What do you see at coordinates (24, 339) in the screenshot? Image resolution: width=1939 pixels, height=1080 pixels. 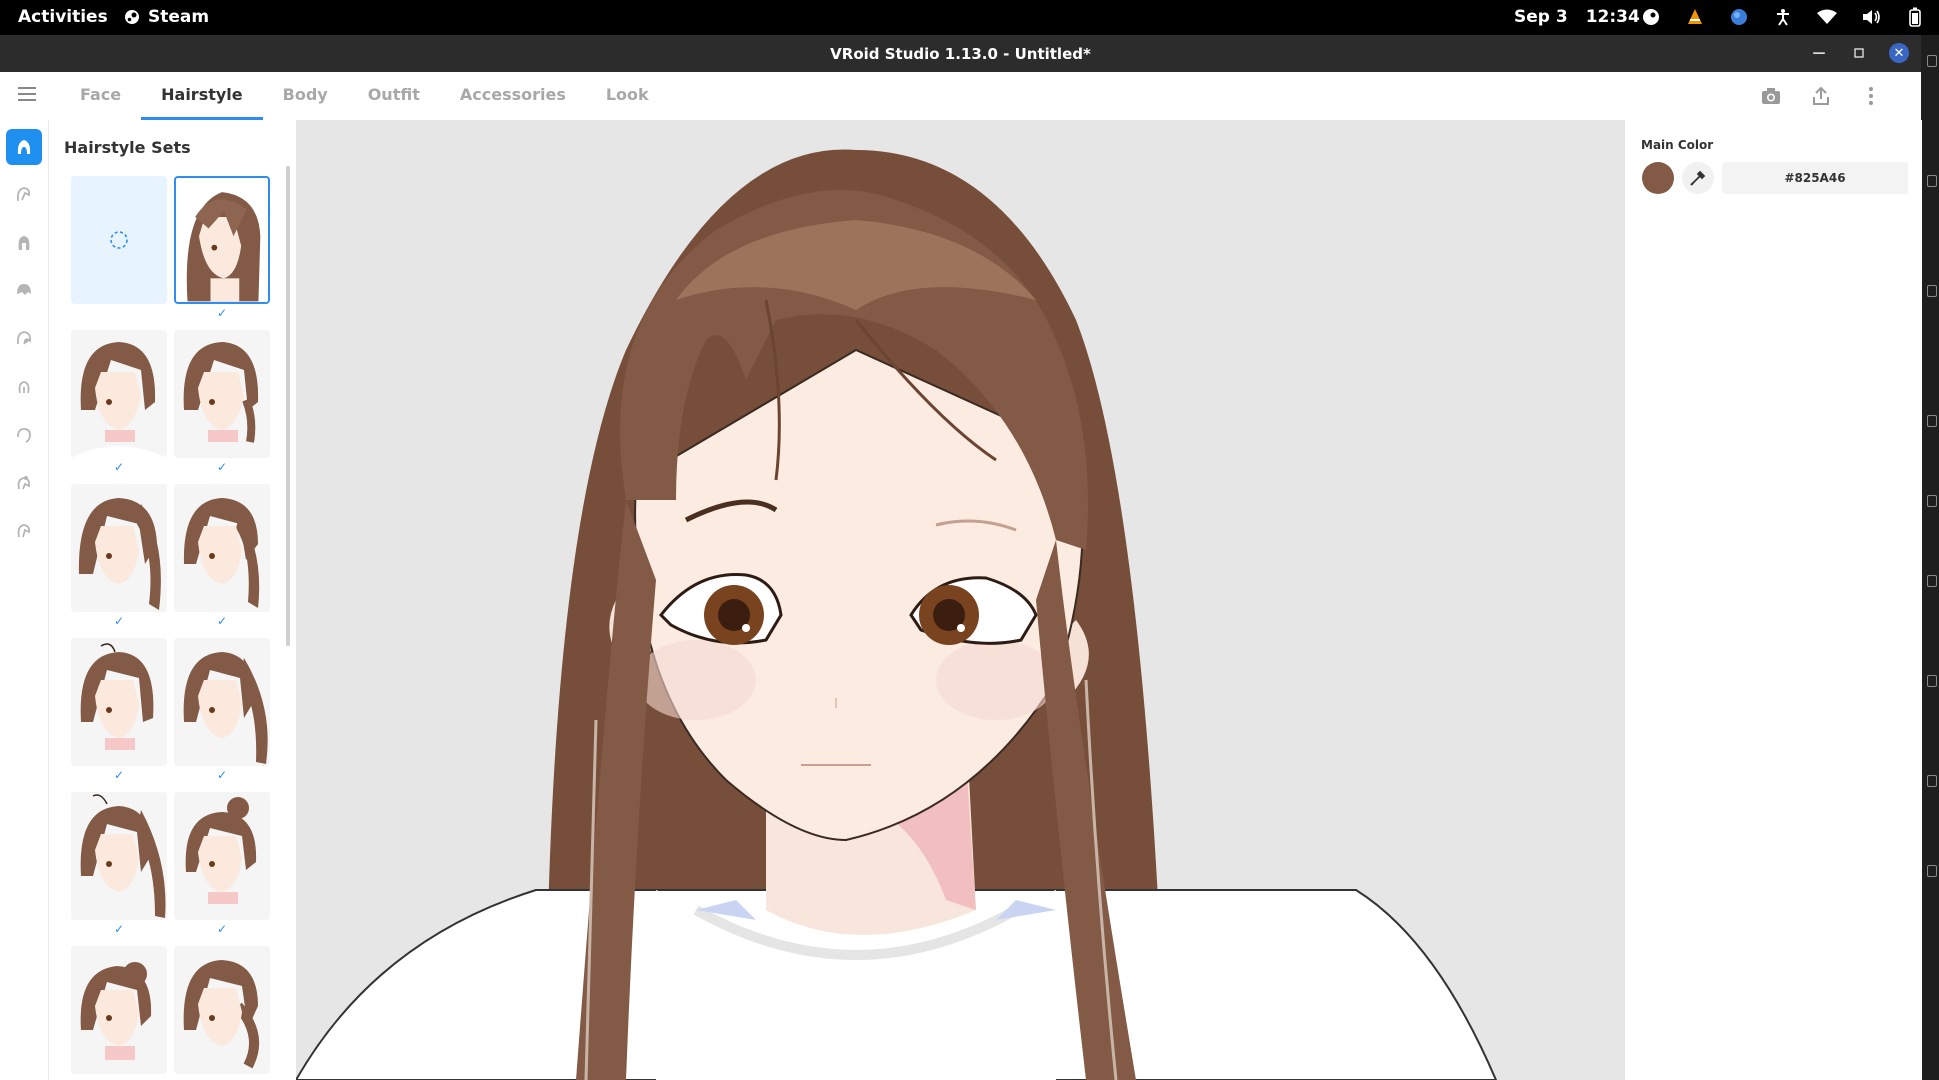 I see `side-hair-icon` at bounding box center [24, 339].